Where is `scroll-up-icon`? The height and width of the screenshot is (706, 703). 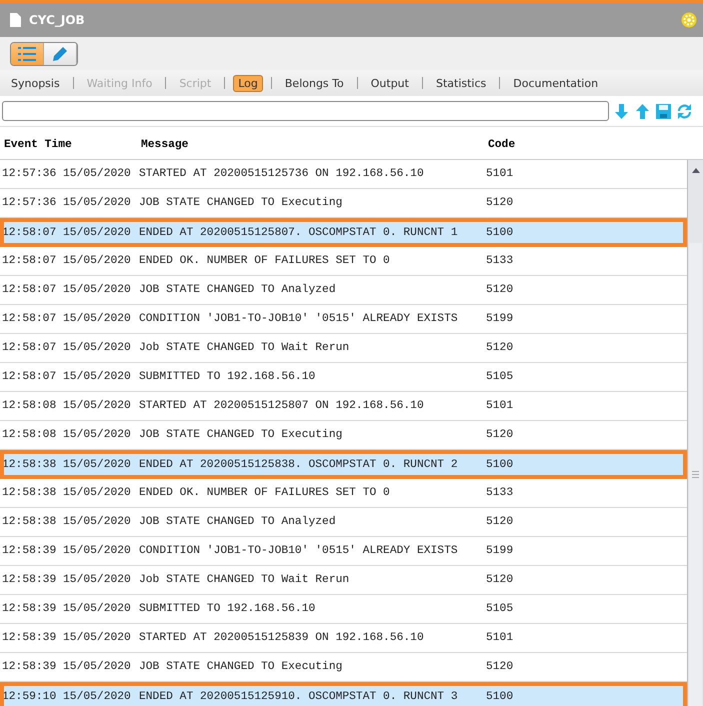 scroll-up-icon is located at coordinates (696, 170).